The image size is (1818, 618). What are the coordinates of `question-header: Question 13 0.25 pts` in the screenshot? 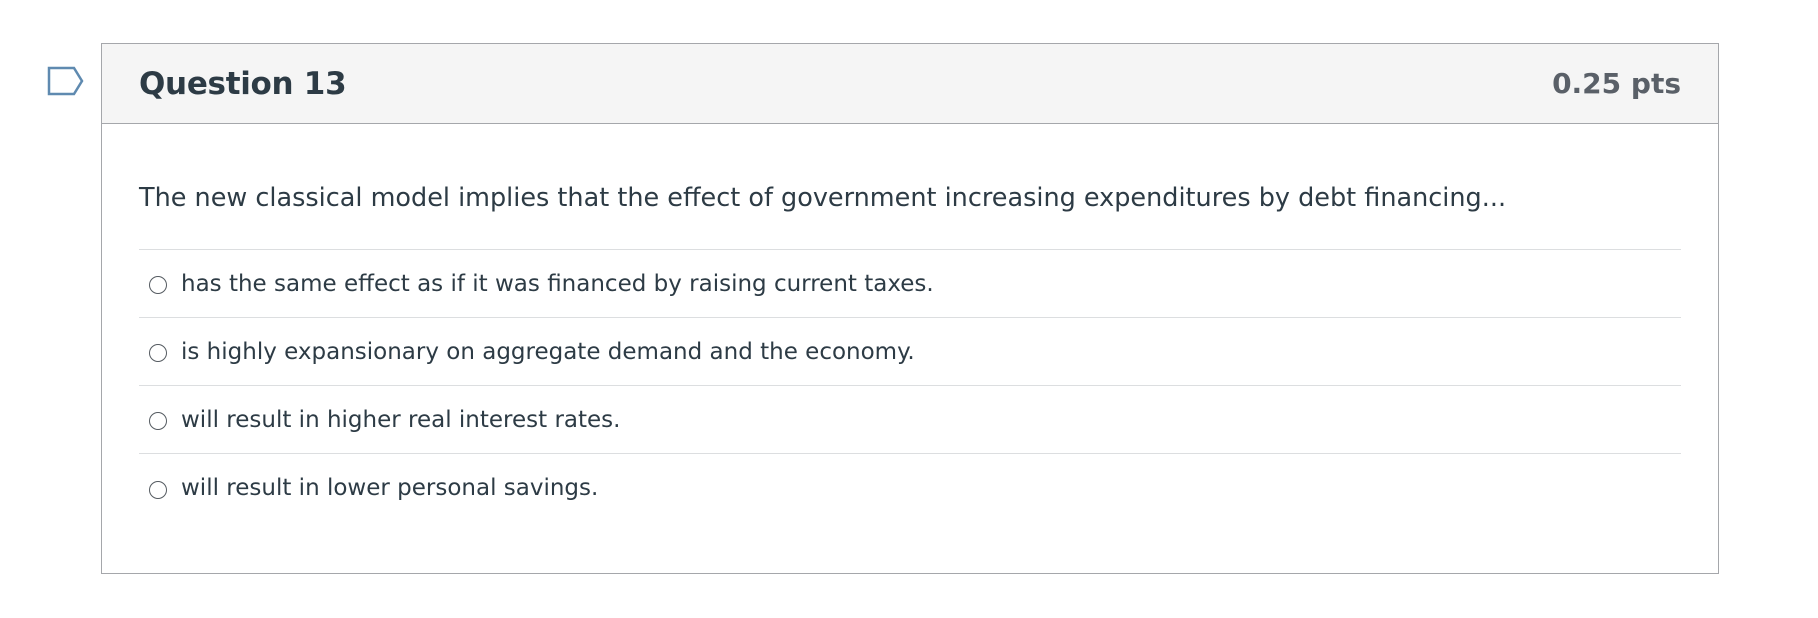 It's located at (910, 84).